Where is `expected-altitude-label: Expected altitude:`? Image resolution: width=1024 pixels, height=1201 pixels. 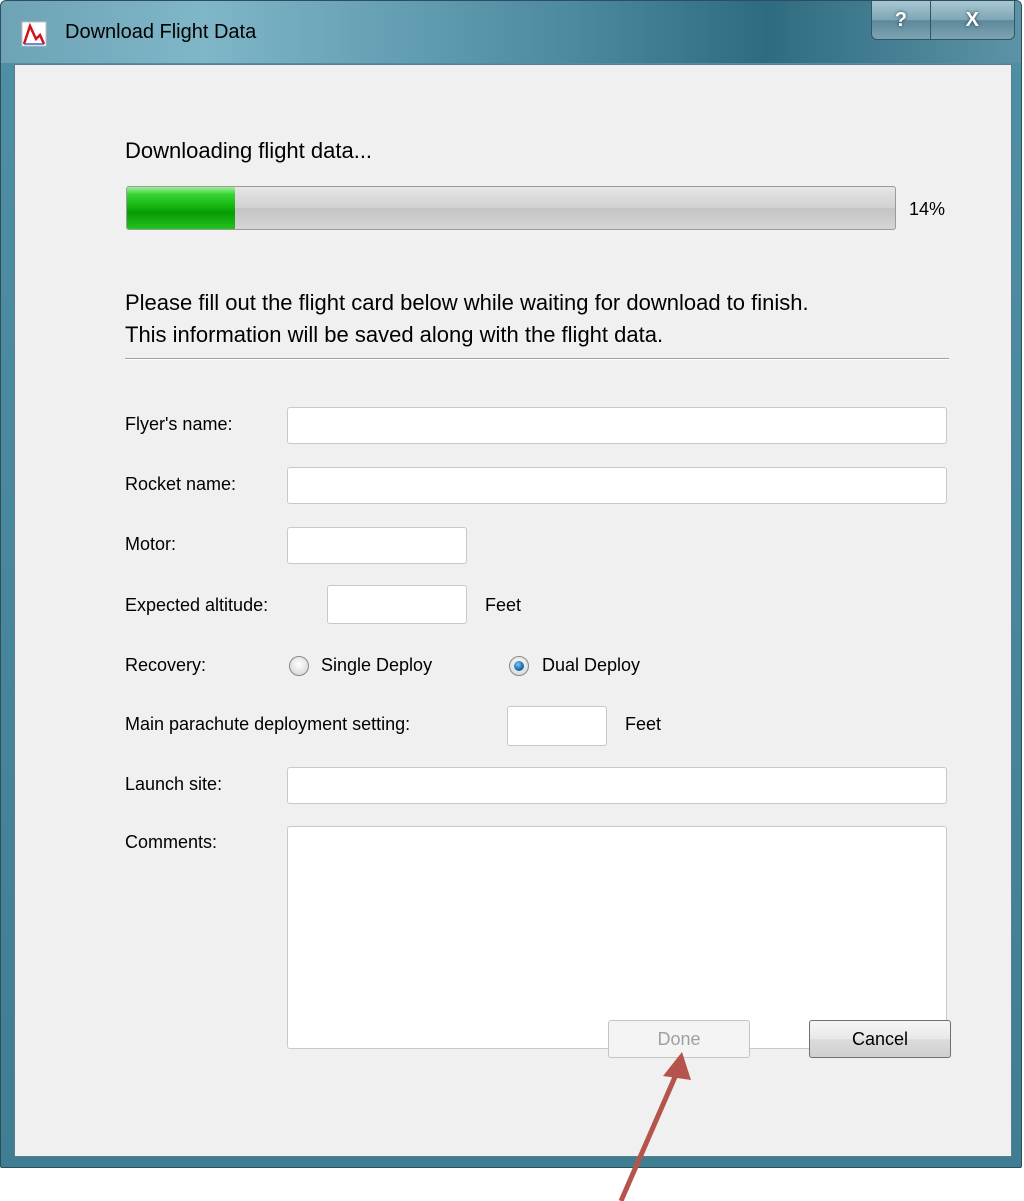 expected-altitude-label: Expected altitude: is located at coordinates (197, 605).